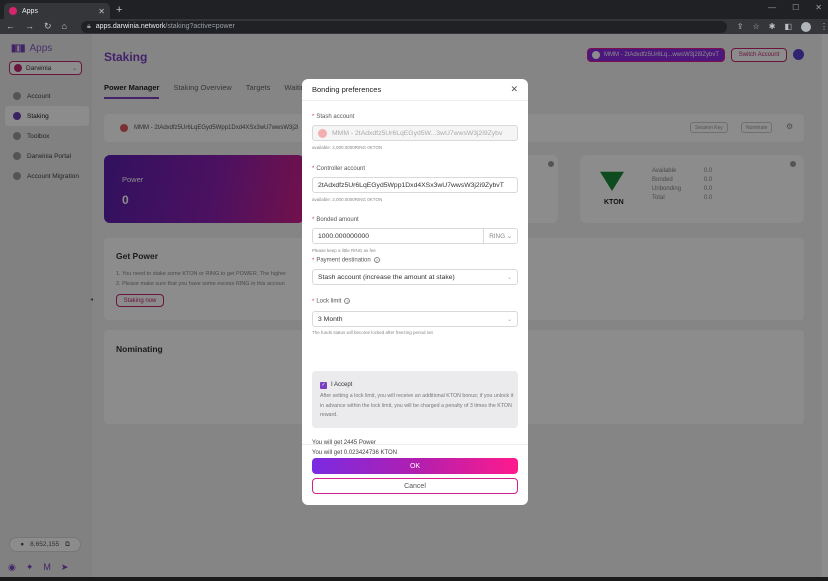  What do you see at coordinates (200, 26) in the screenshot?
I see `url-path: /staking?active=power` at bounding box center [200, 26].